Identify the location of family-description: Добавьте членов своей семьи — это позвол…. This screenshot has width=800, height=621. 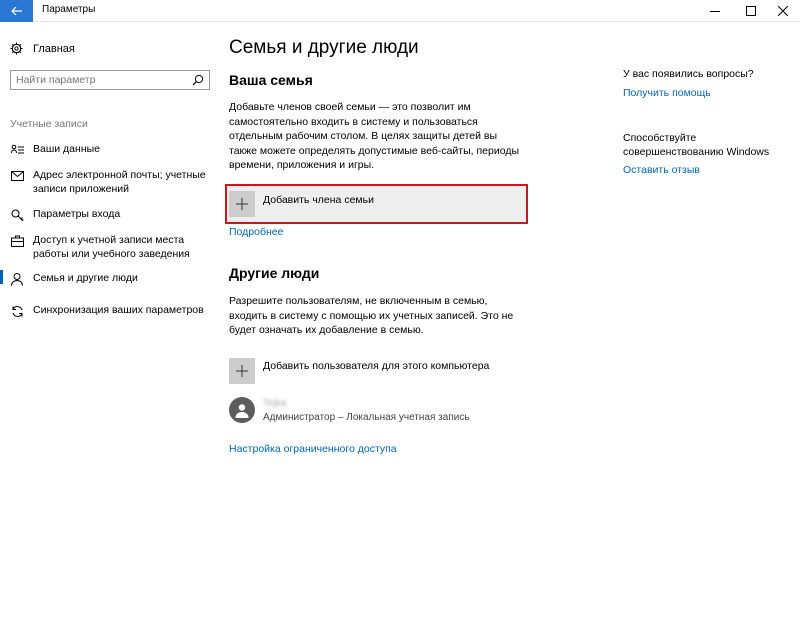
(374, 136).